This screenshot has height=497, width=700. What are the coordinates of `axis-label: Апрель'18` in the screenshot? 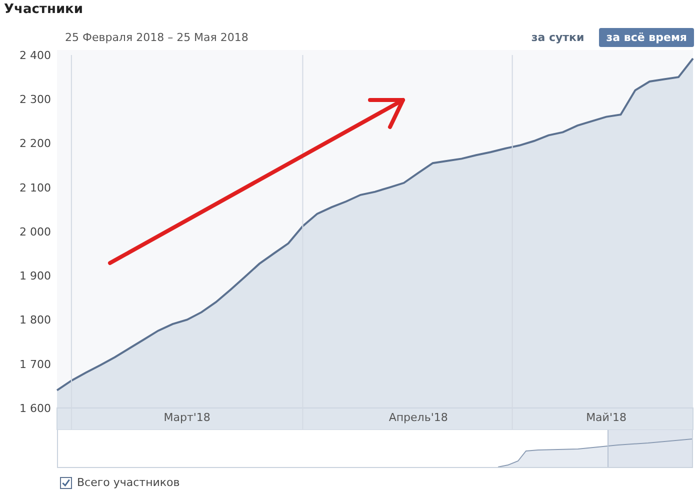 It's located at (418, 417).